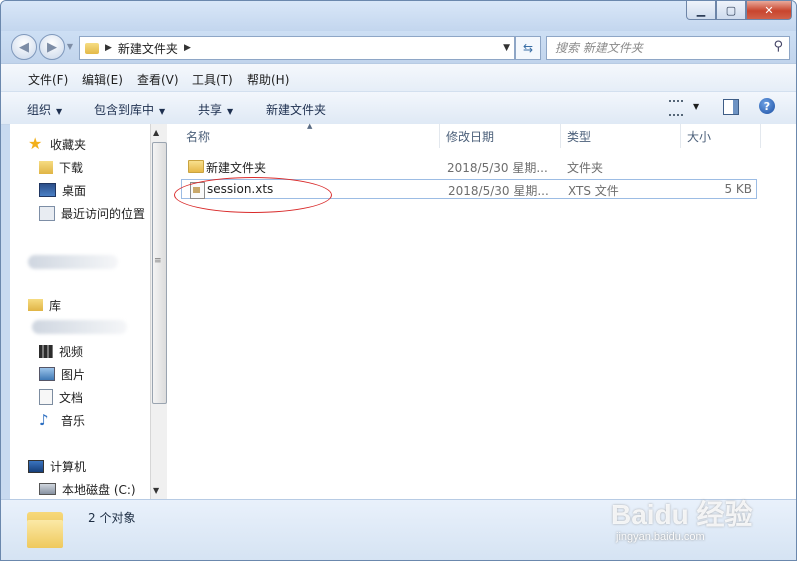 This screenshot has height=561, width=797. I want to click on sidebar-item-label: 视频, so click(71, 351).